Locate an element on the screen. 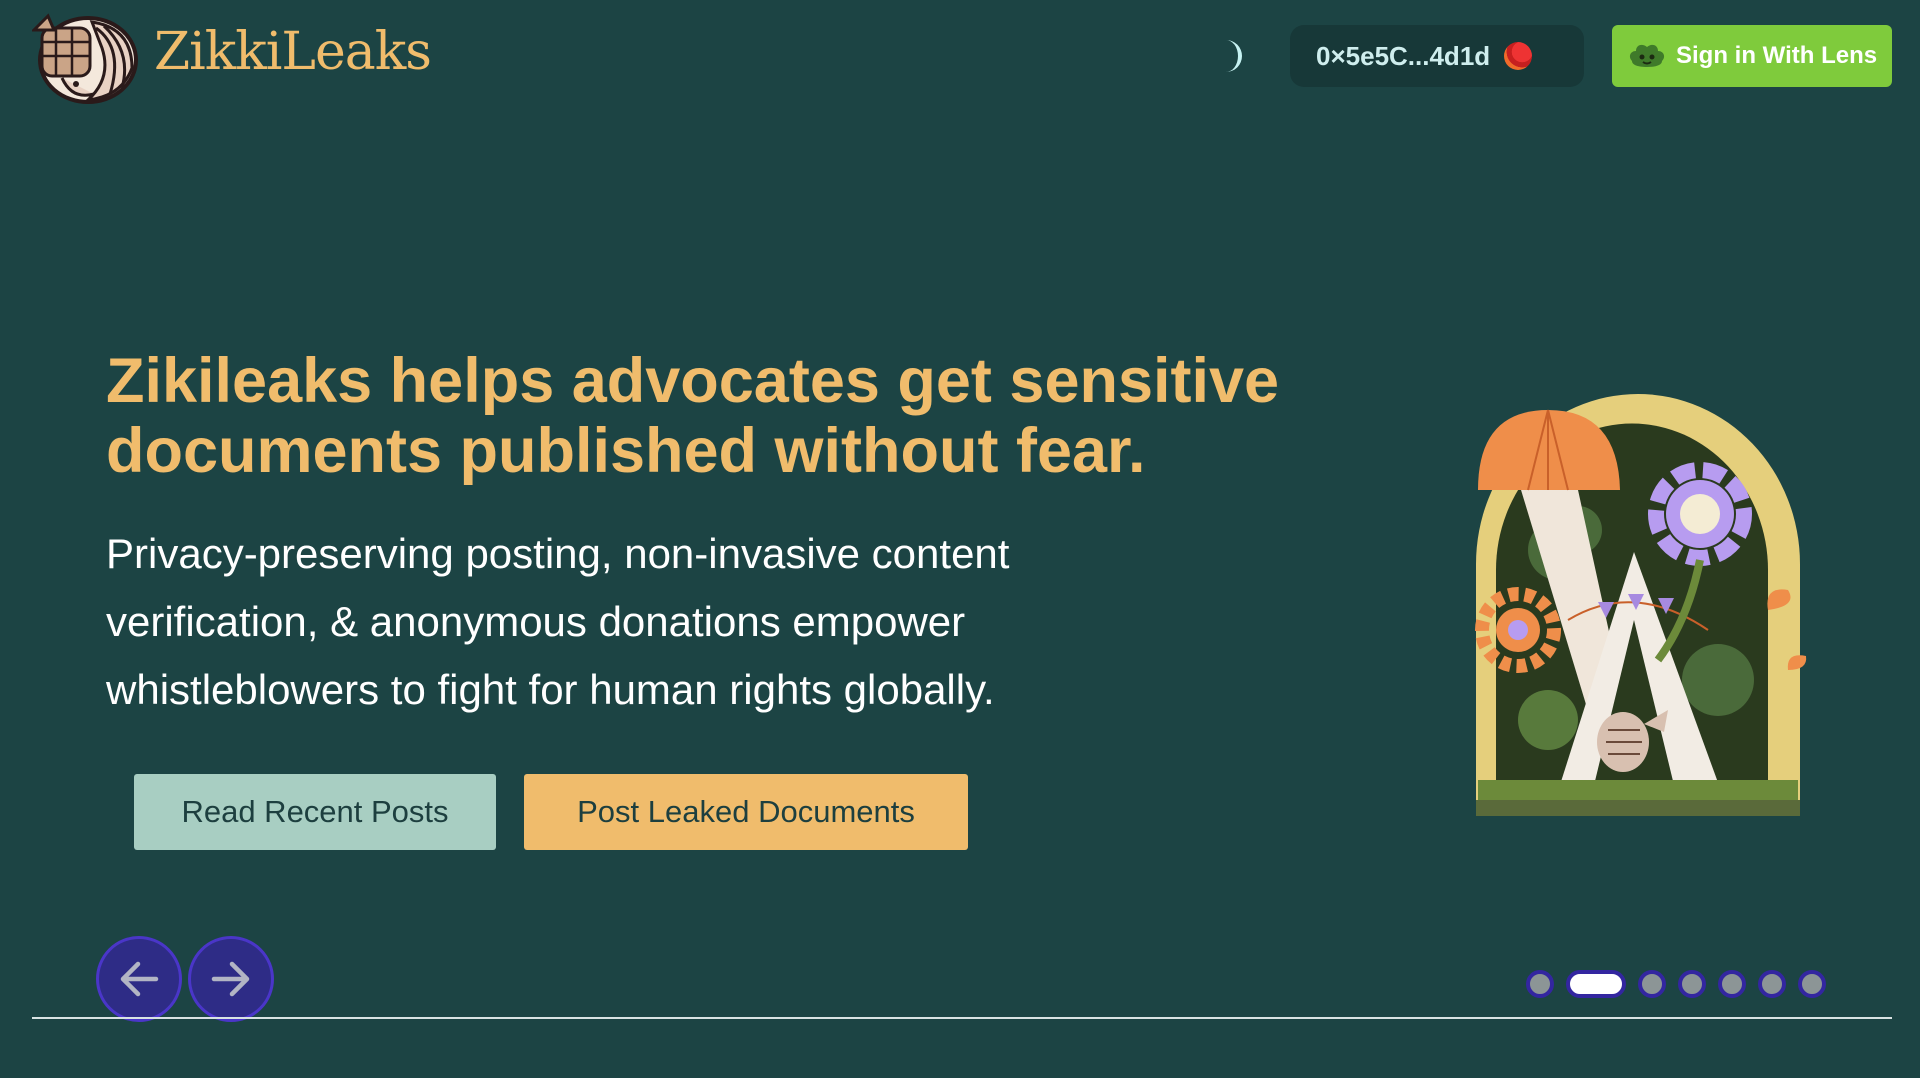 The width and height of the screenshot is (1920, 1078). arrow-right-icon is located at coordinates (230, 979).